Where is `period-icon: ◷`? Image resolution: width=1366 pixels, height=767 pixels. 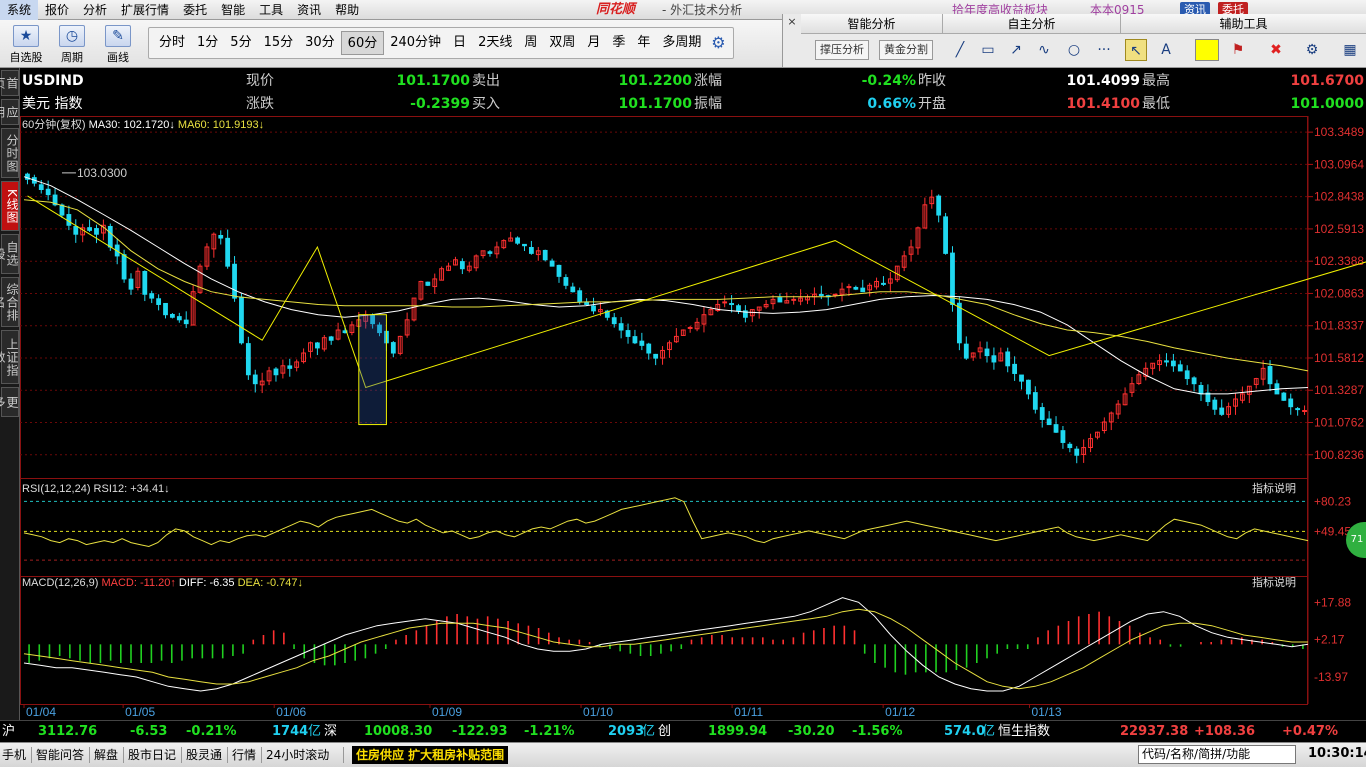 period-icon: ◷ is located at coordinates (72, 36).